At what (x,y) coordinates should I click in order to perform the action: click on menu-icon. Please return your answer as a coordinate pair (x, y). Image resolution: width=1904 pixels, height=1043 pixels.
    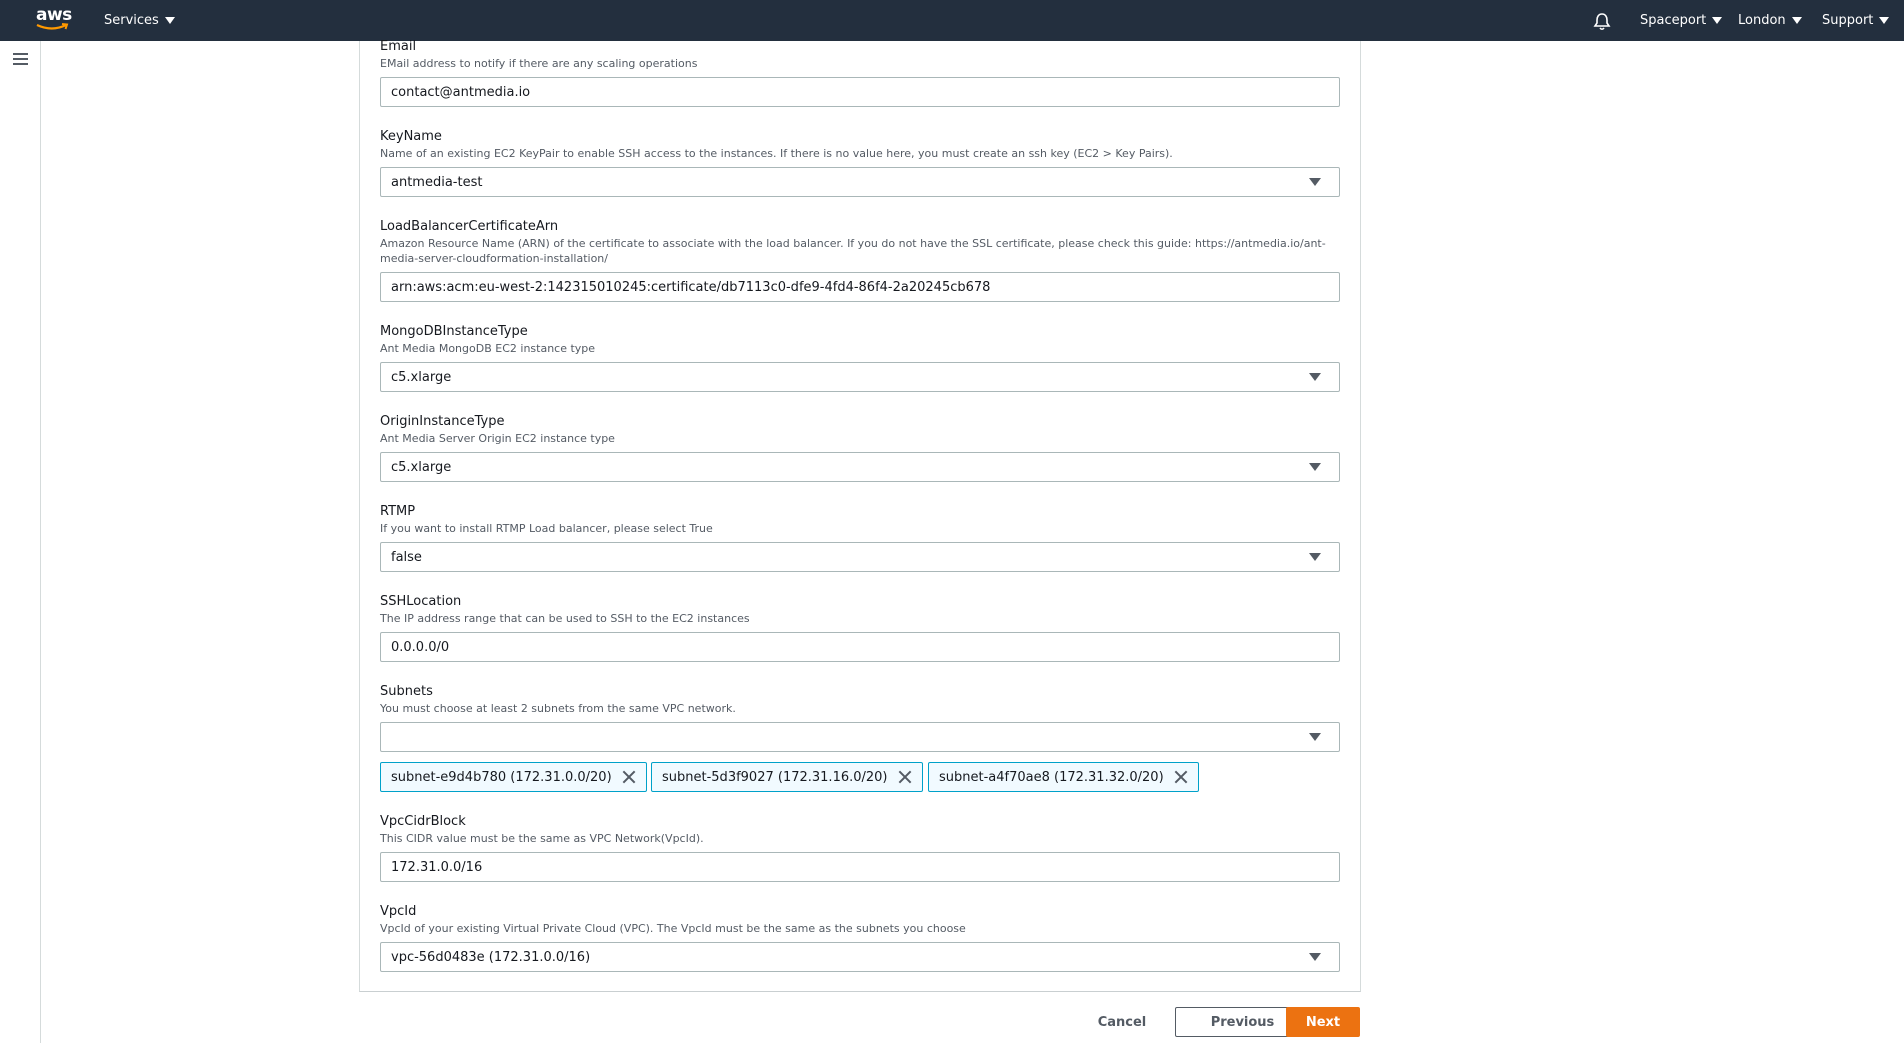
    Looking at the image, I should click on (20, 59).